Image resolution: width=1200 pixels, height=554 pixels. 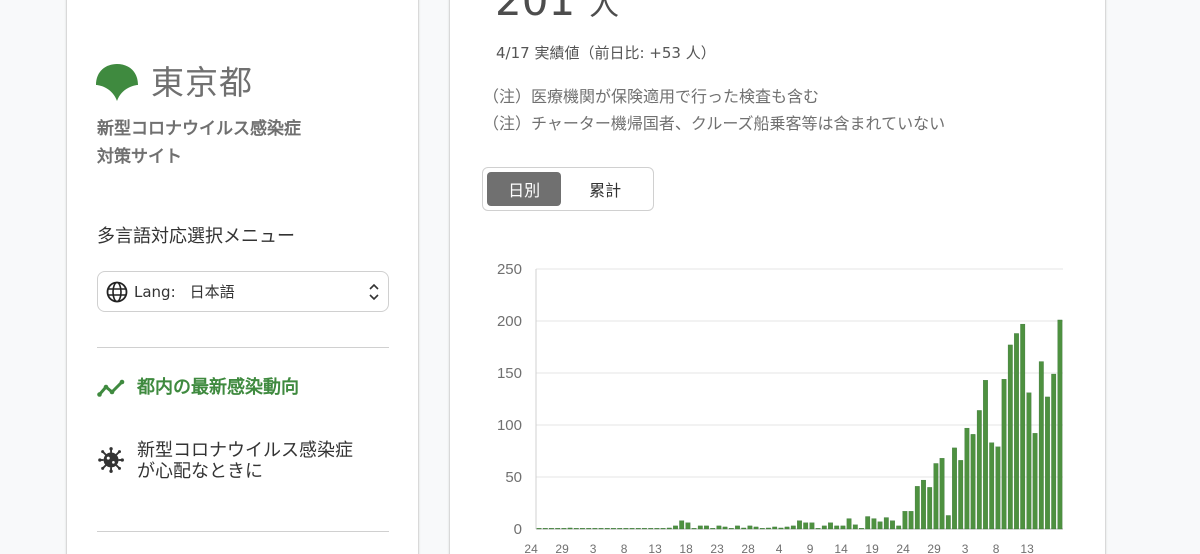 I want to click on site-logo: 東京都, so click(x=174, y=83).